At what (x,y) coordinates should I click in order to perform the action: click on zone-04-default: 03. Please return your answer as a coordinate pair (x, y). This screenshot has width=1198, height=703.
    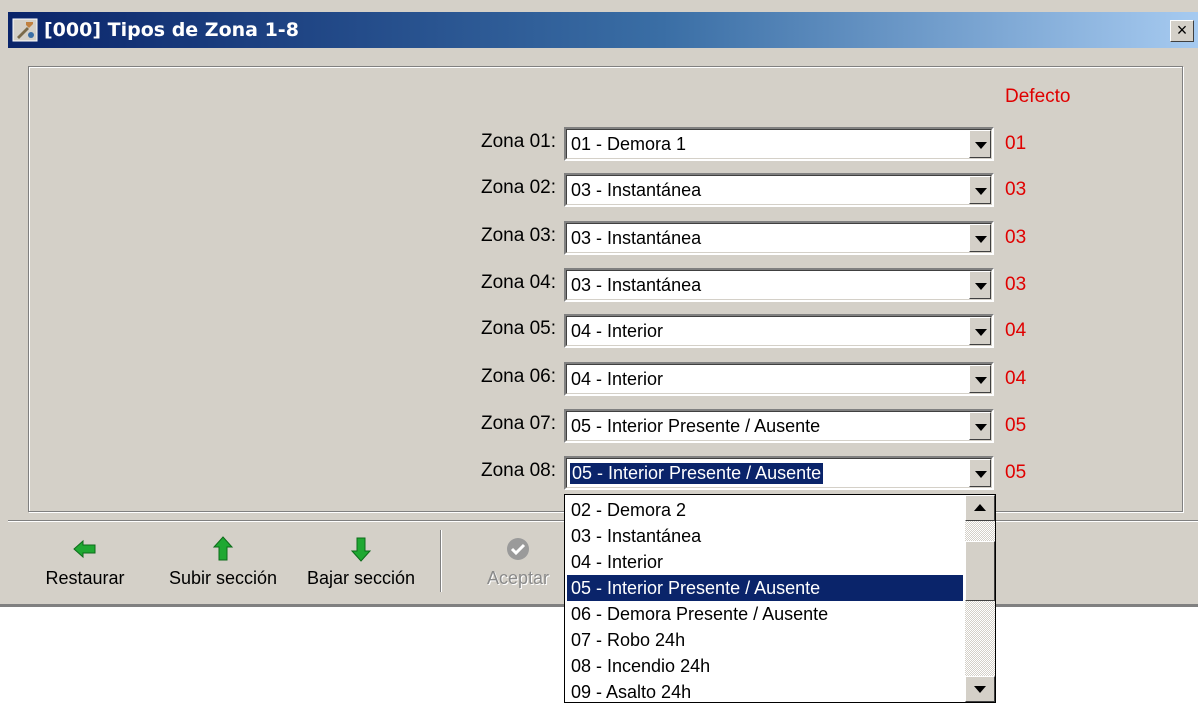
    Looking at the image, I should click on (1016, 284).